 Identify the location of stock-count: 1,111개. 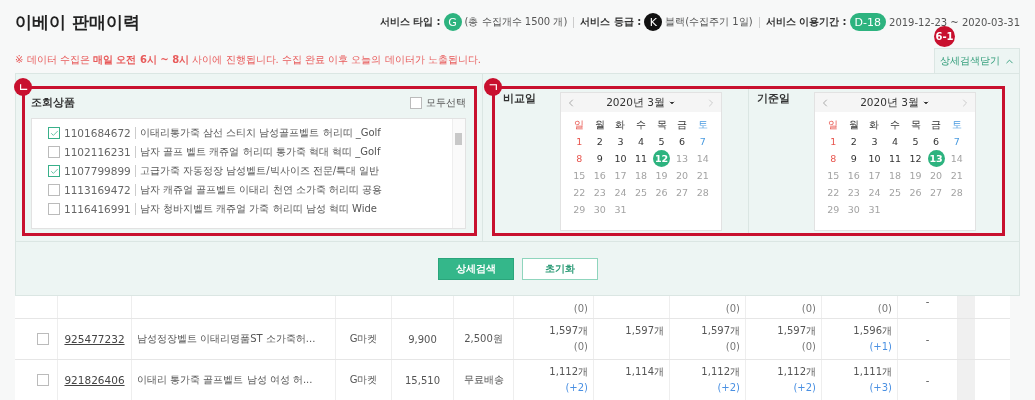
(872, 372).